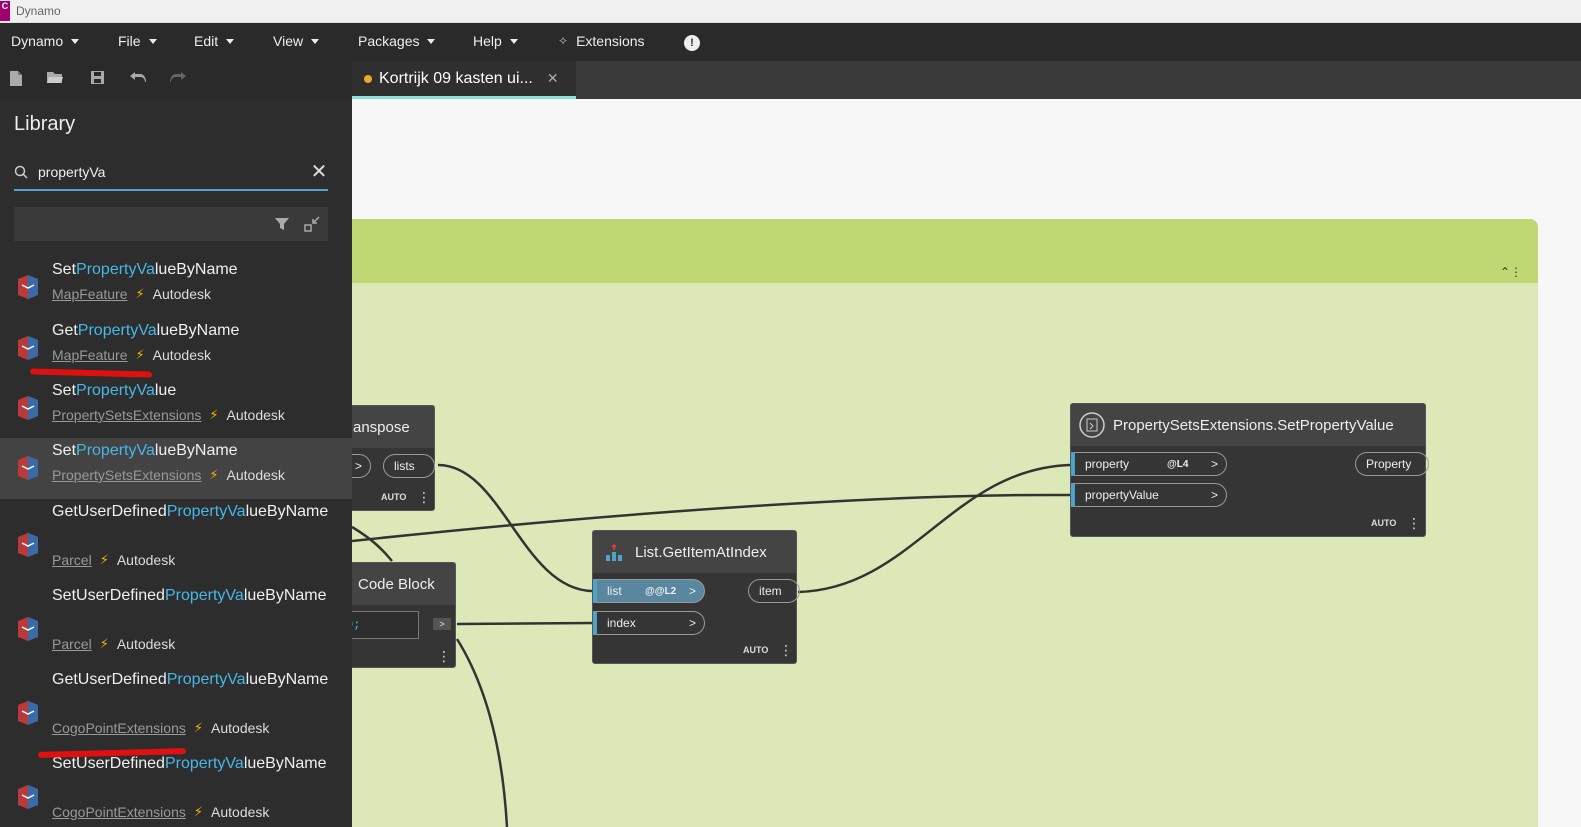 The height and width of the screenshot is (827, 1581). I want to click on undo-icon, so click(138, 79).